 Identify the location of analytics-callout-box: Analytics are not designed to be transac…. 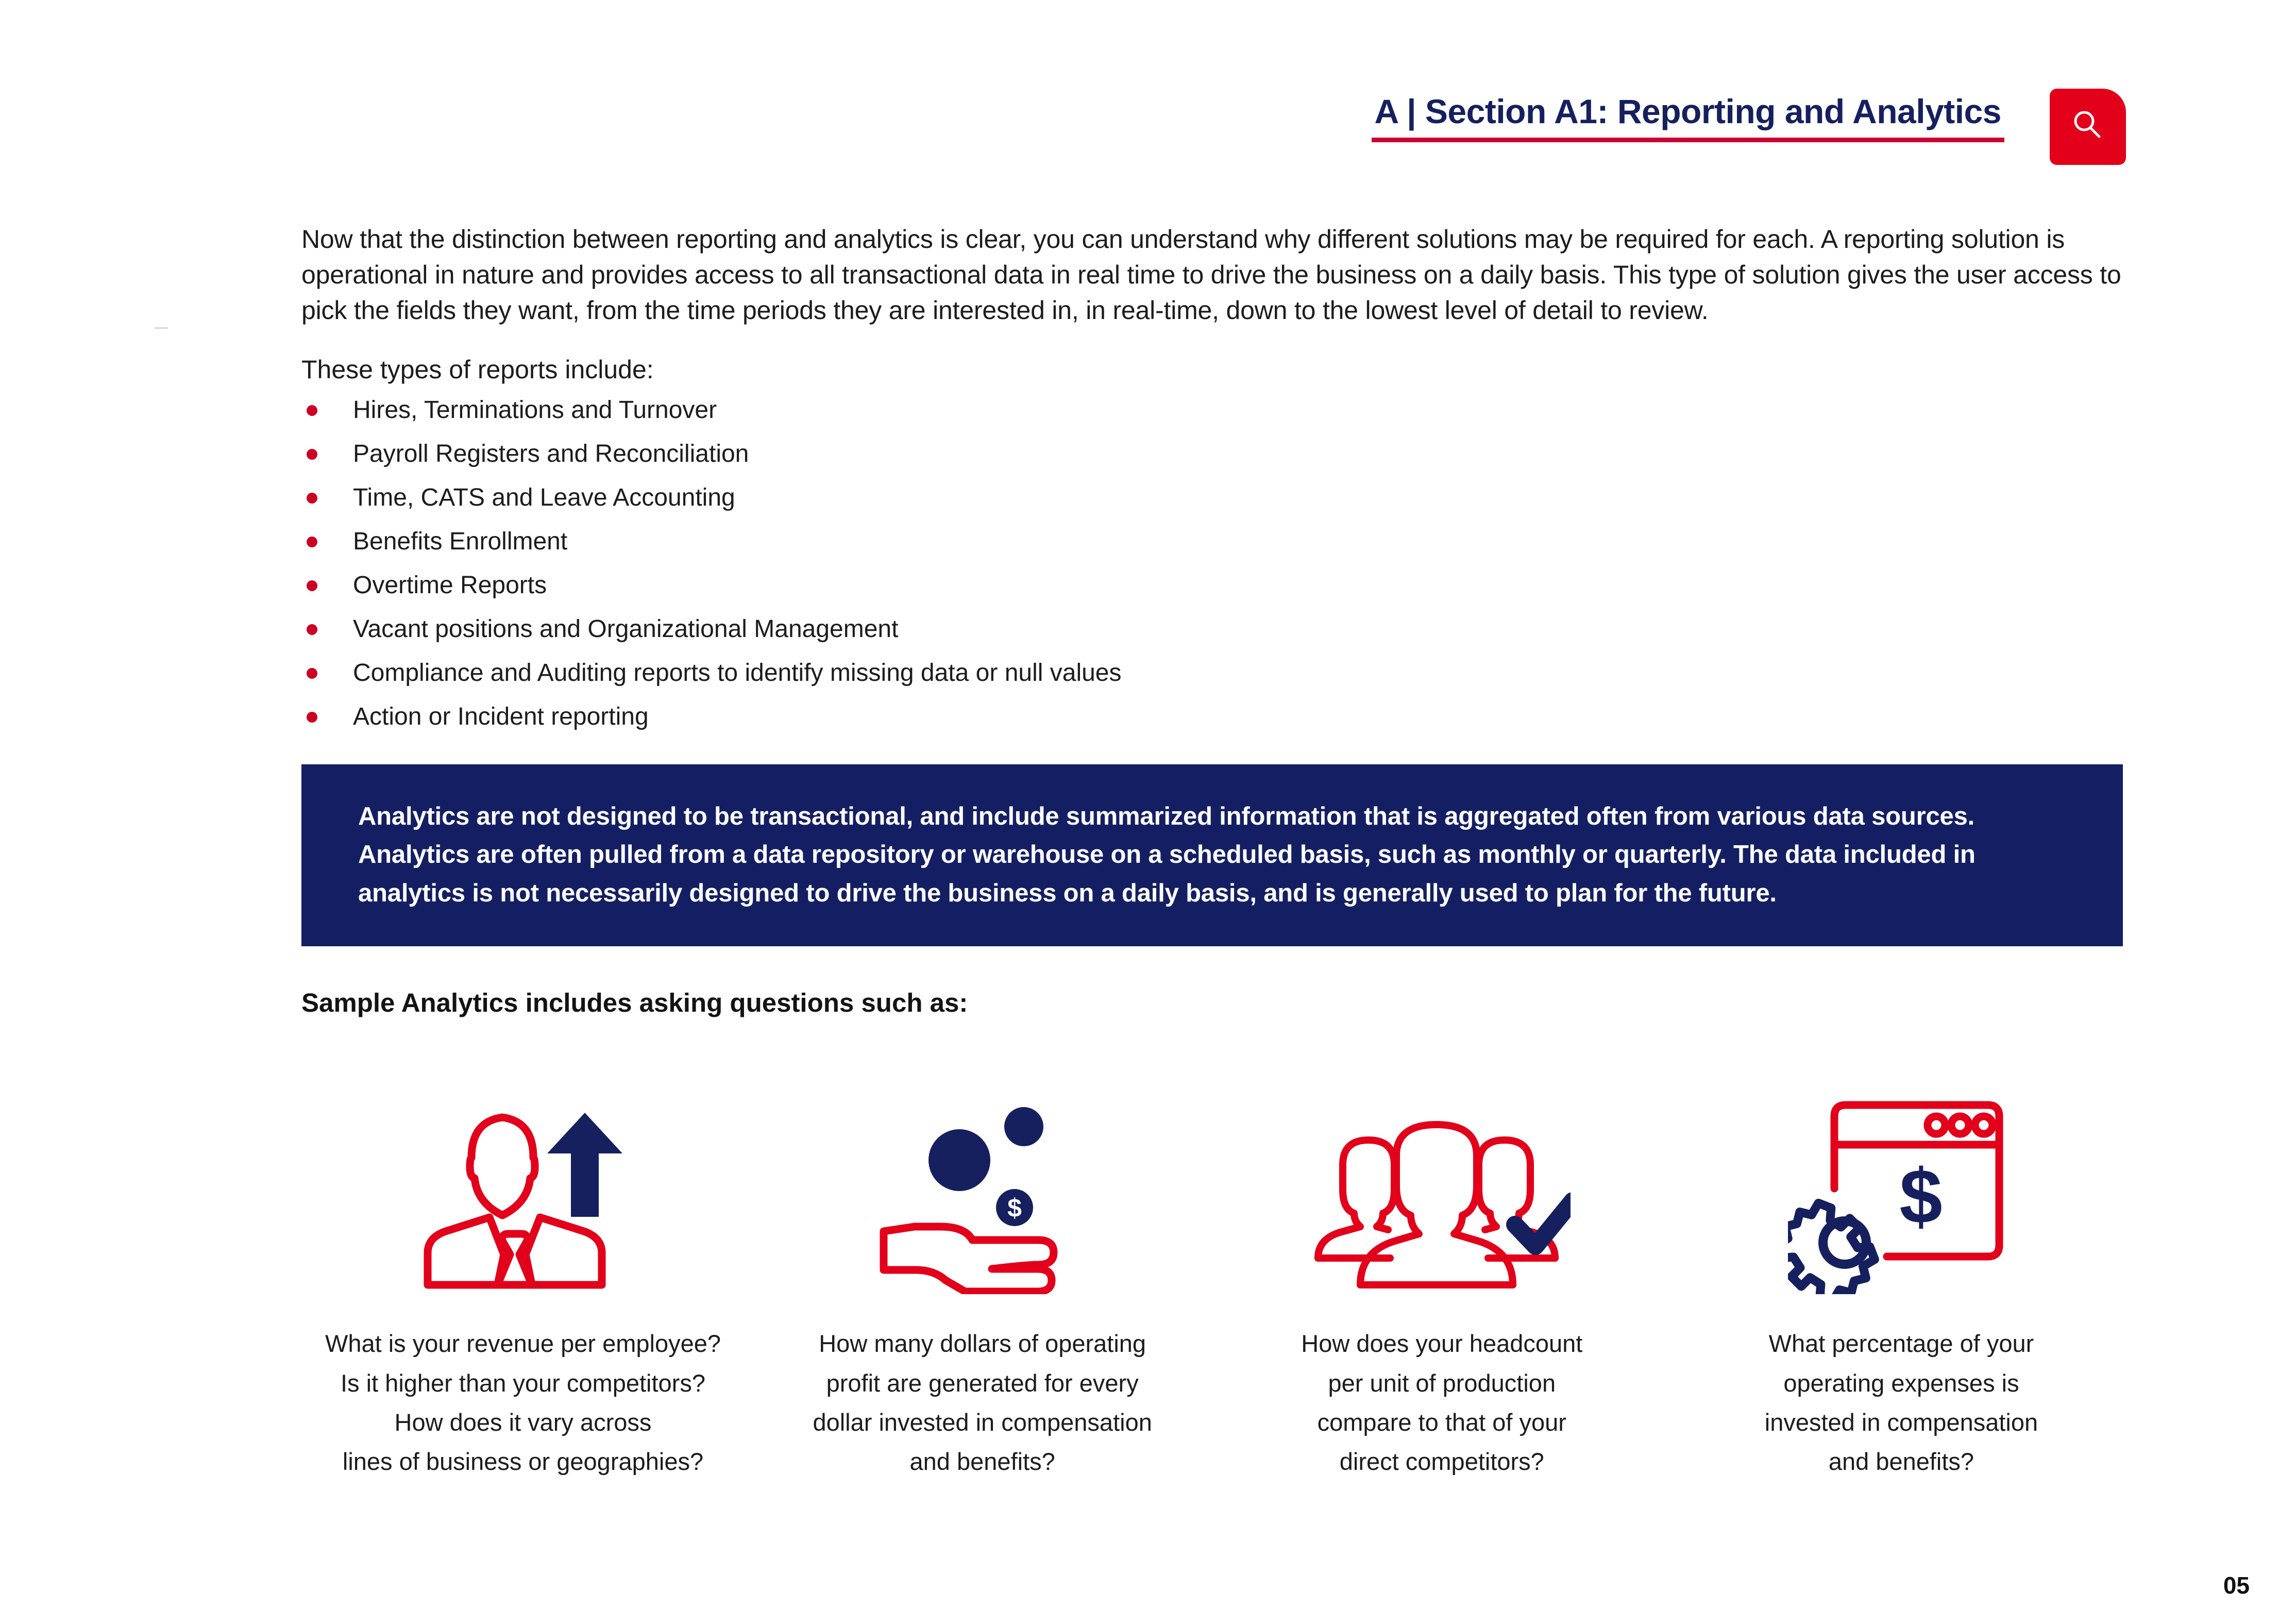
(1212, 856).